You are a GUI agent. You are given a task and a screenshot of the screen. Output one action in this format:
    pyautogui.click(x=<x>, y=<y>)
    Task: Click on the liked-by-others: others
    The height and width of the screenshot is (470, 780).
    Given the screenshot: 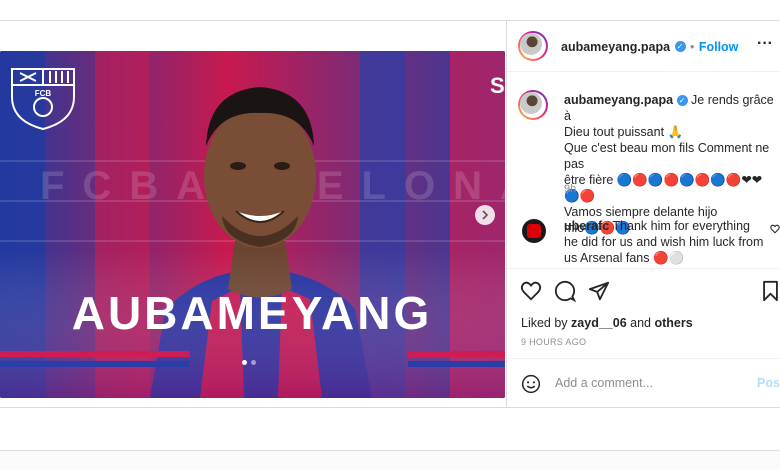 What is the action you would take?
    pyautogui.click(x=673, y=323)
    